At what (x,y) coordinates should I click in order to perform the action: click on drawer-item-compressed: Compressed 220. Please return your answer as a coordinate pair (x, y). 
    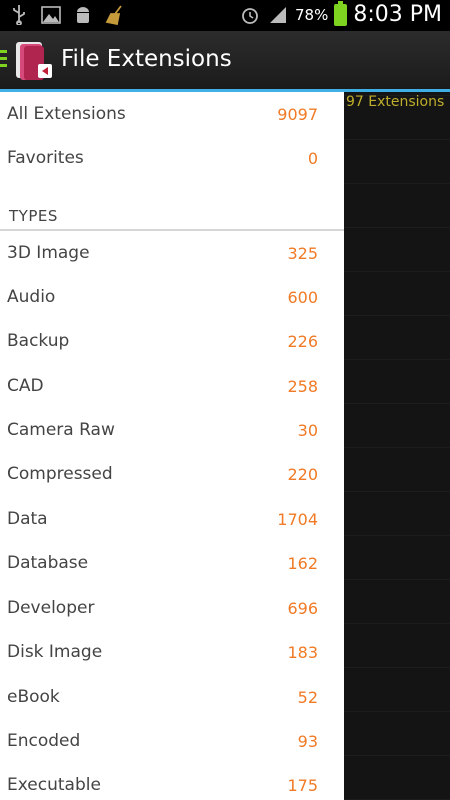
    Looking at the image, I should click on (172, 474).